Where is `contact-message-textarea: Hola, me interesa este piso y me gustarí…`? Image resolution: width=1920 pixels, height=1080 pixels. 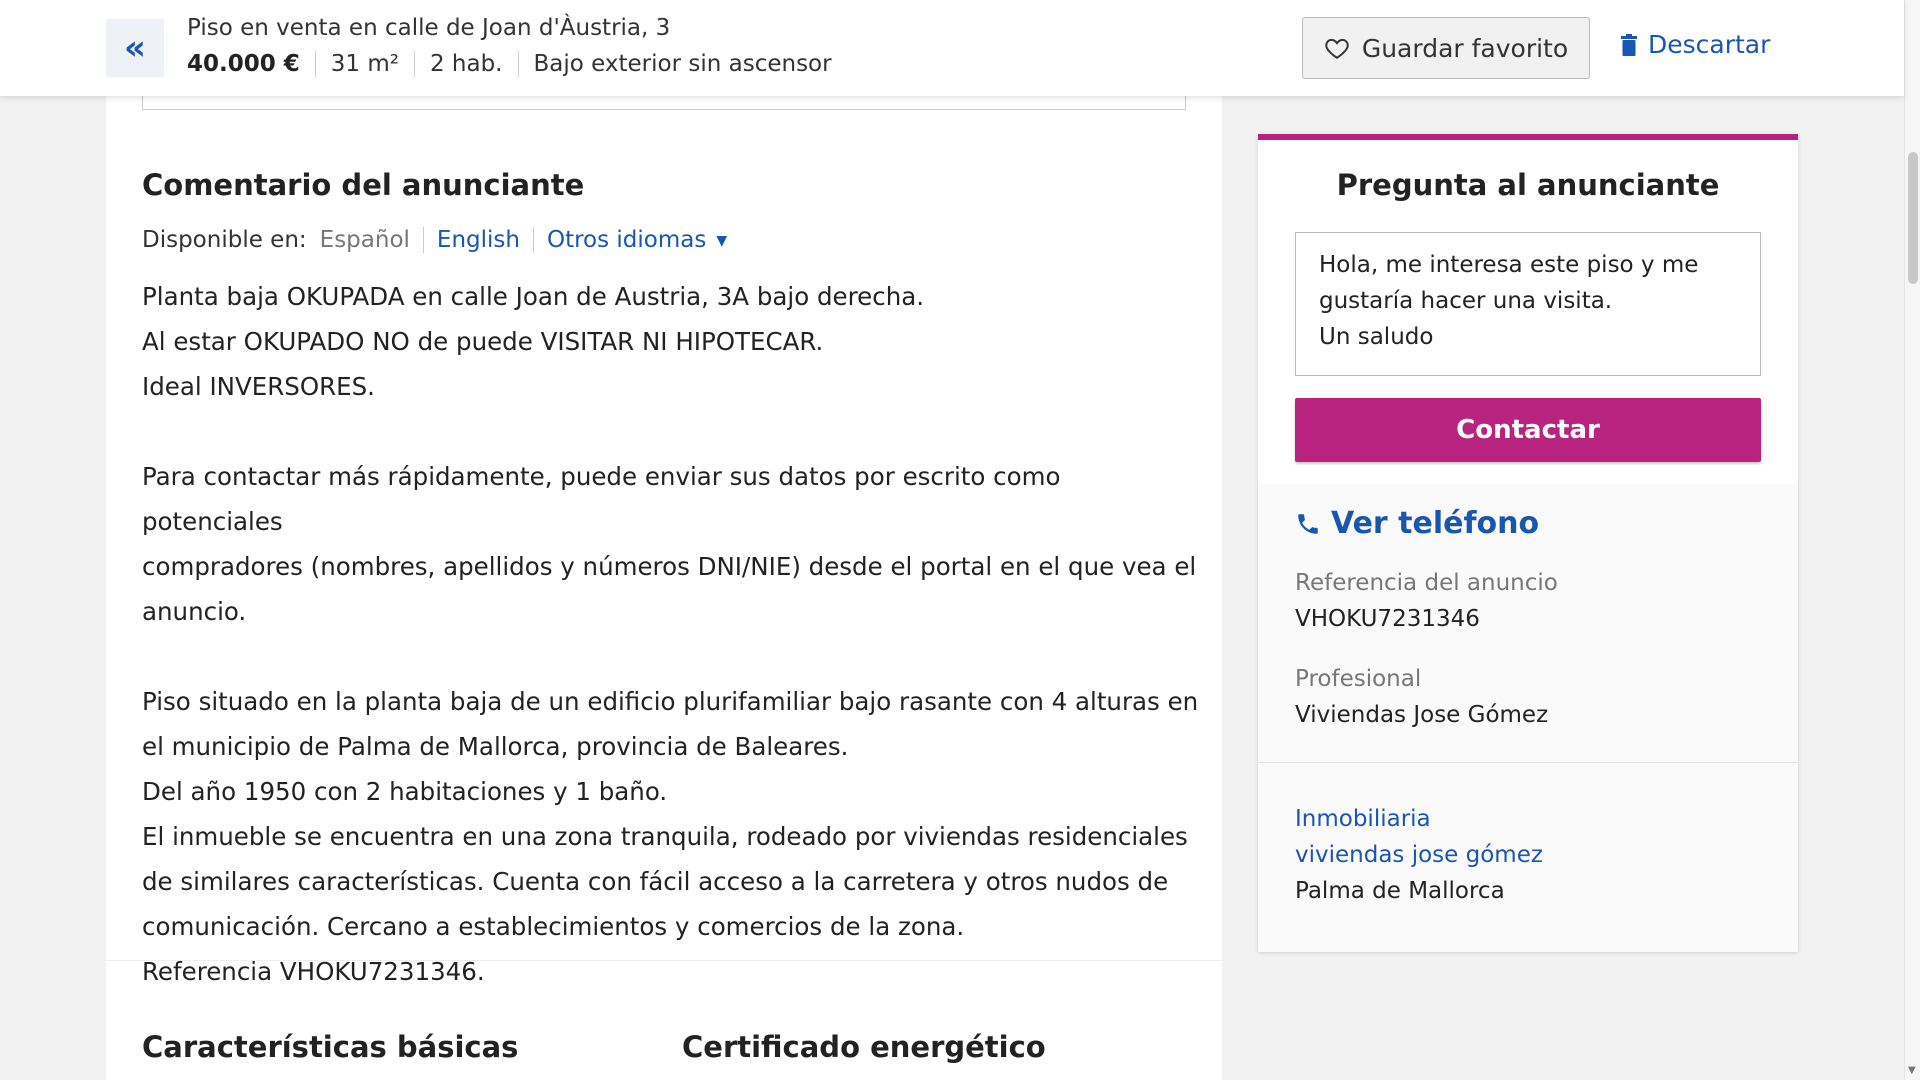
contact-message-textarea: Hola, me interesa este piso y me gustarí… is located at coordinates (1528, 304).